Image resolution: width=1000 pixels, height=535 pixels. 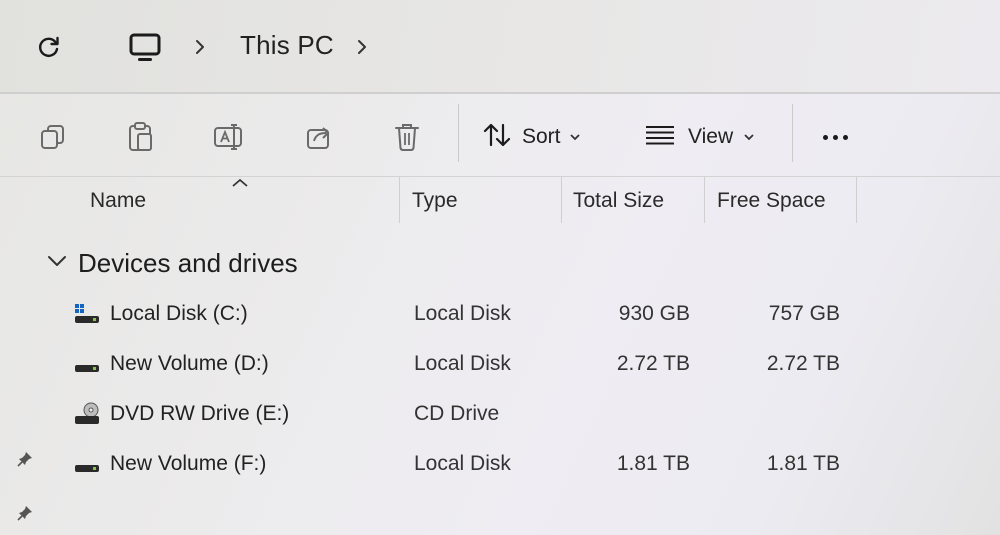 What do you see at coordinates (287, 45) in the screenshot?
I see `breadcrumb-this-pc: This PC` at bounding box center [287, 45].